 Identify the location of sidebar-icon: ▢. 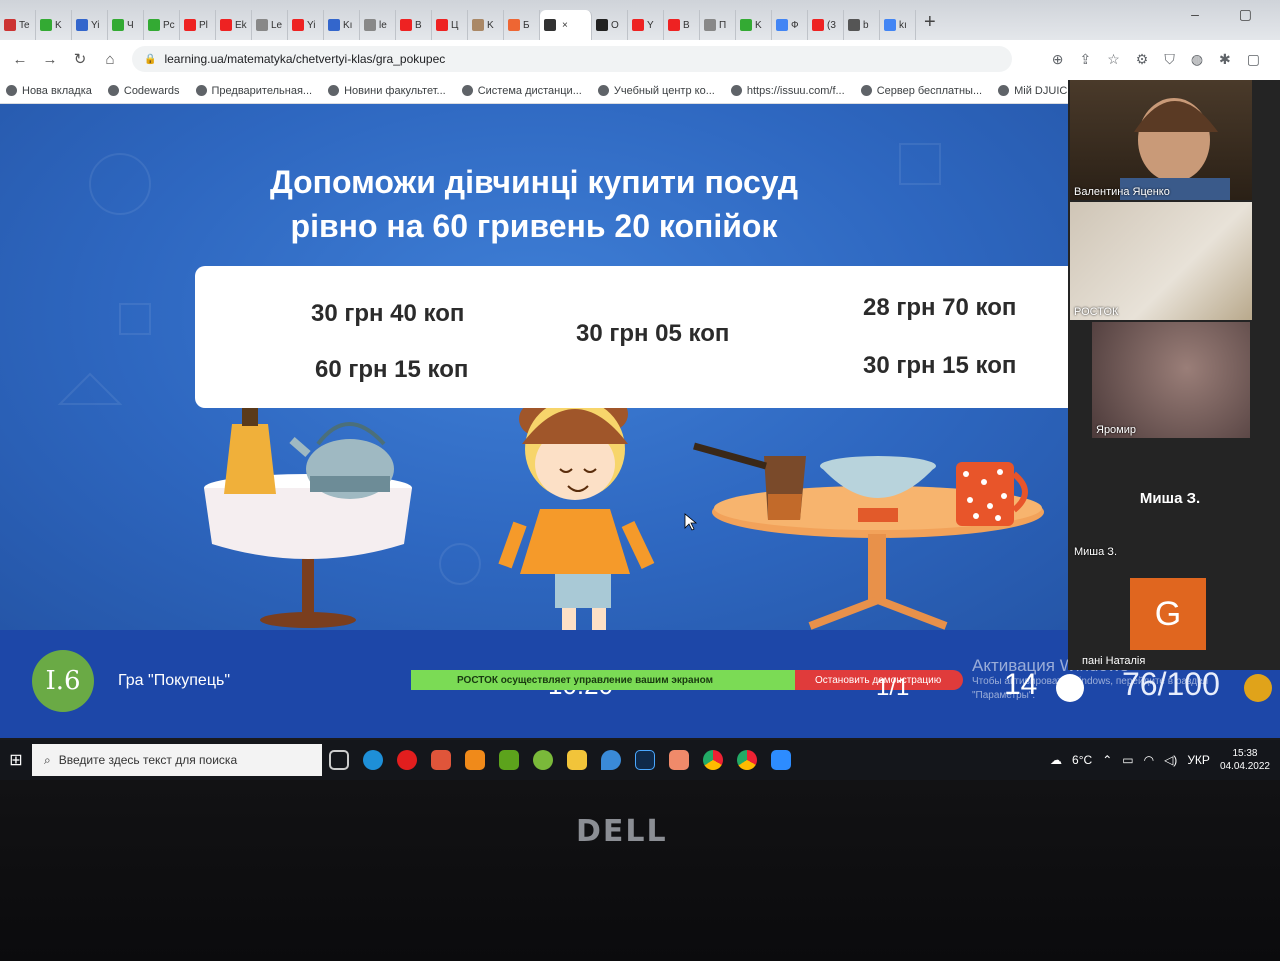
(1253, 59).